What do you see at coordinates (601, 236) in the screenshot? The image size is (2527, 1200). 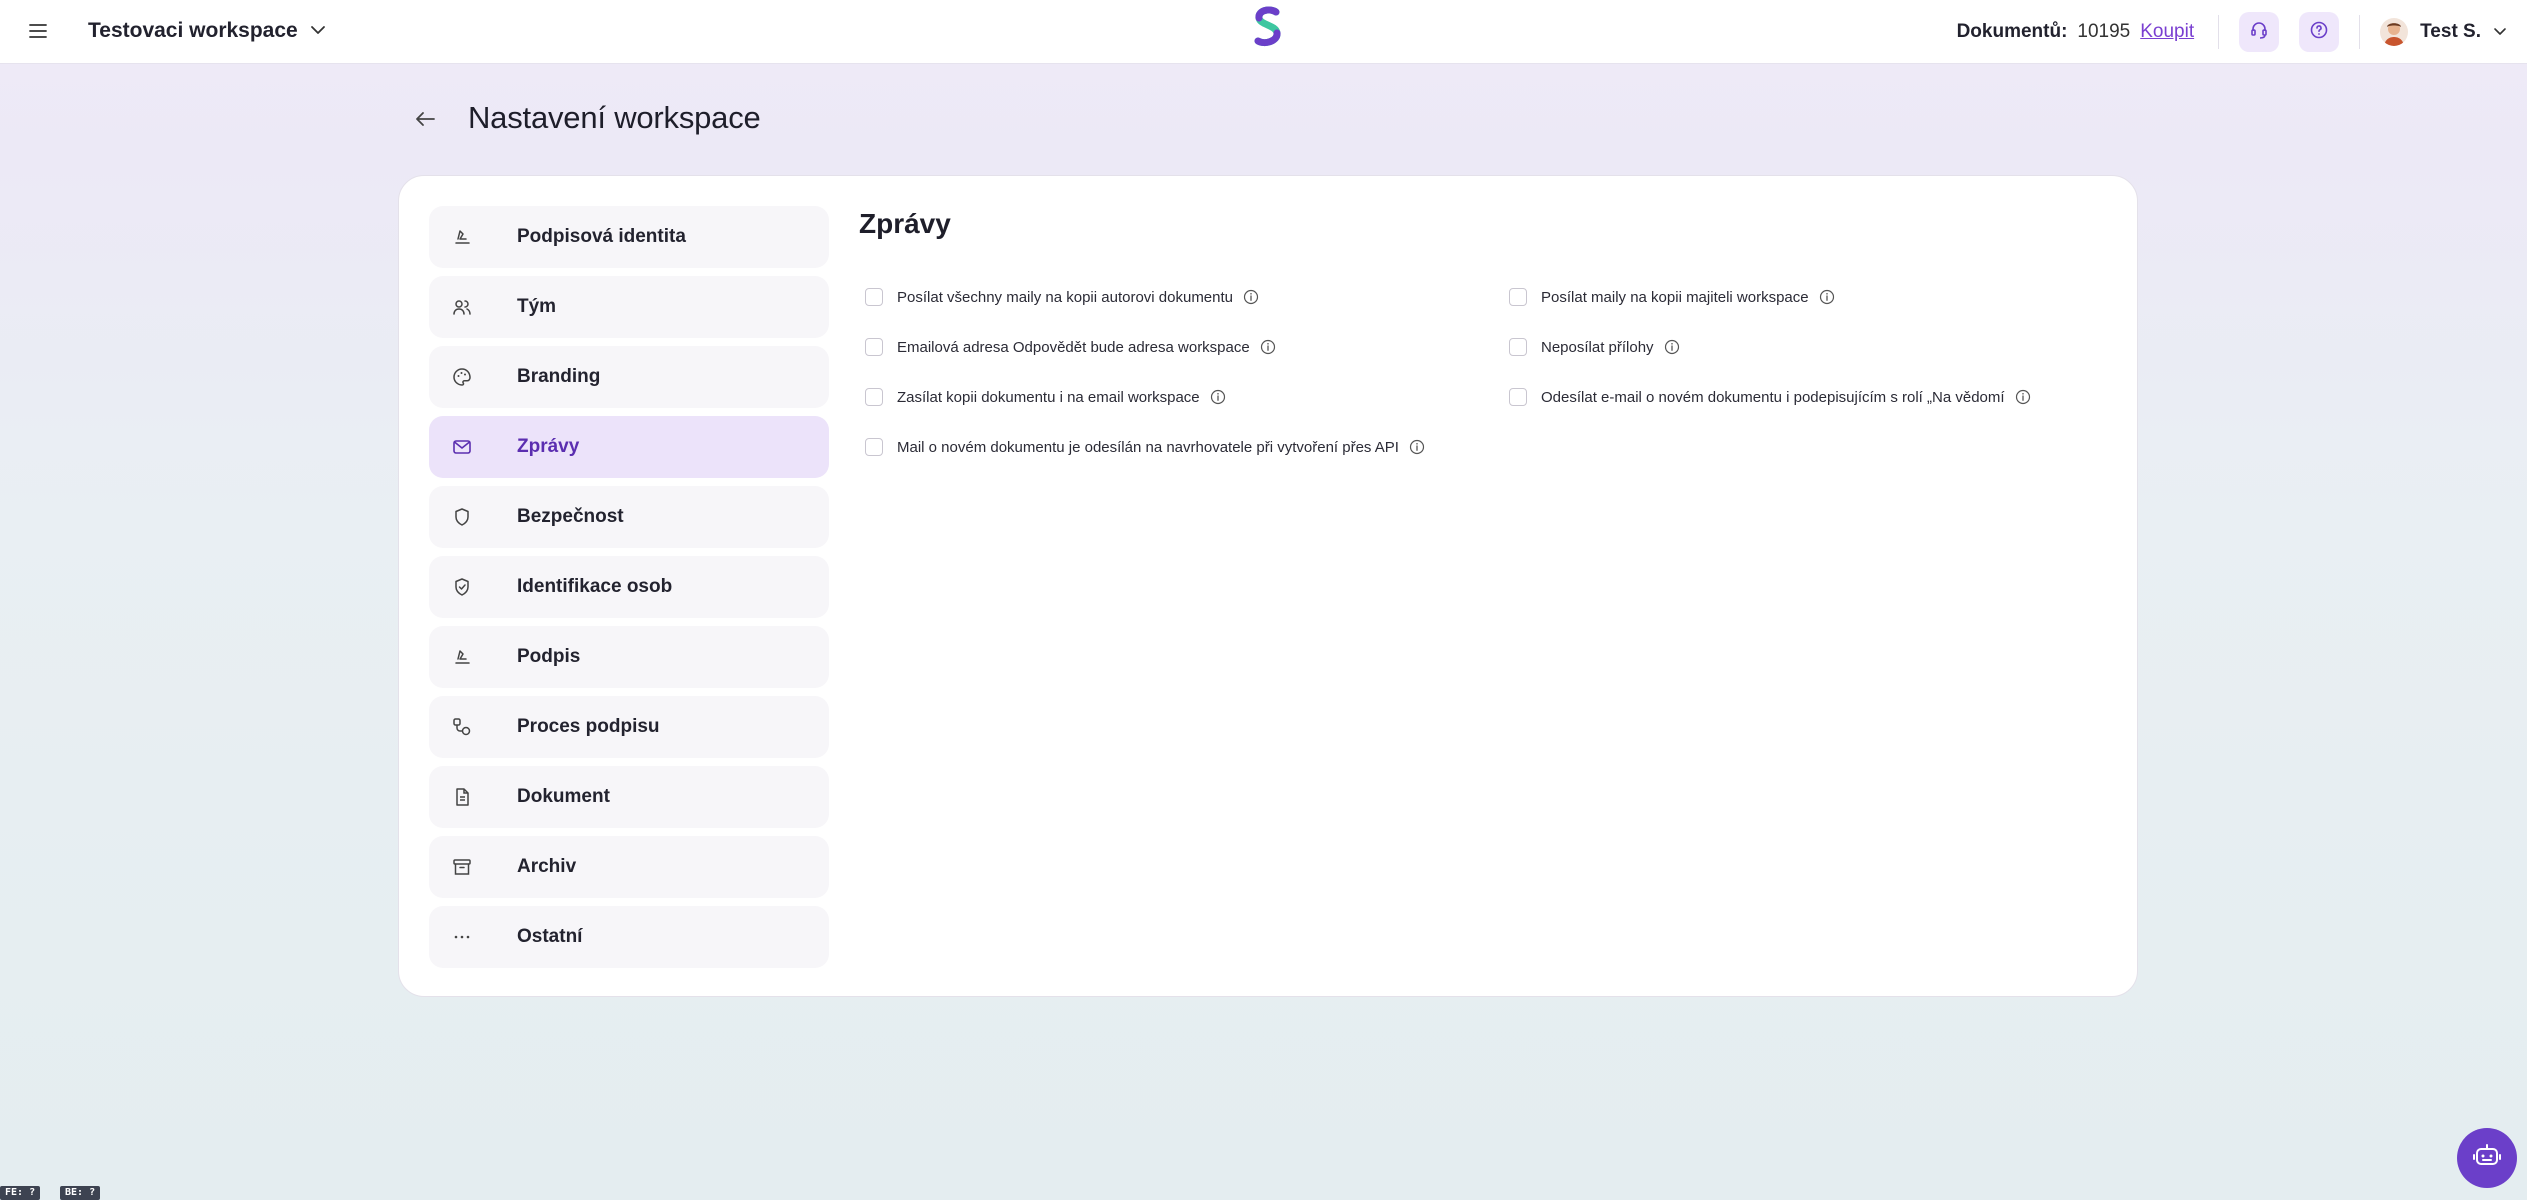 I see `sidebar-item-label: Podpisová identita` at bounding box center [601, 236].